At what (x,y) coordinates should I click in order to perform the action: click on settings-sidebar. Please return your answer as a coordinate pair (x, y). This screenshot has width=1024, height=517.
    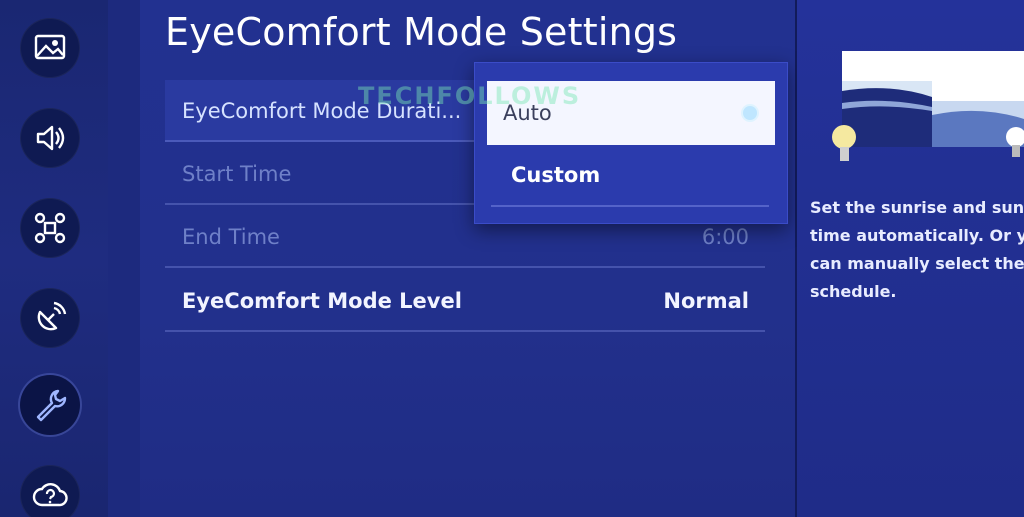
    Looking at the image, I should click on (54, 258).